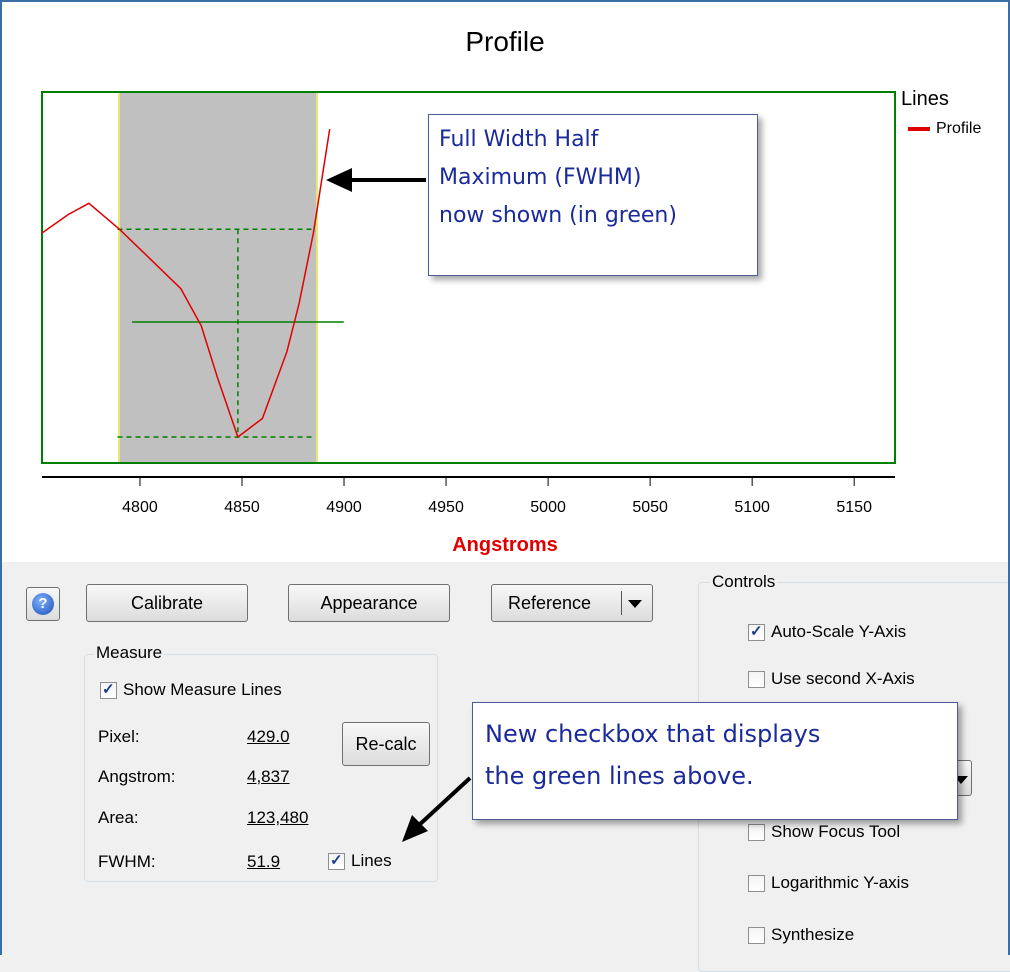  What do you see at coordinates (621, 603) in the screenshot?
I see `dropdown-separator` at bounding box center [621, 603].